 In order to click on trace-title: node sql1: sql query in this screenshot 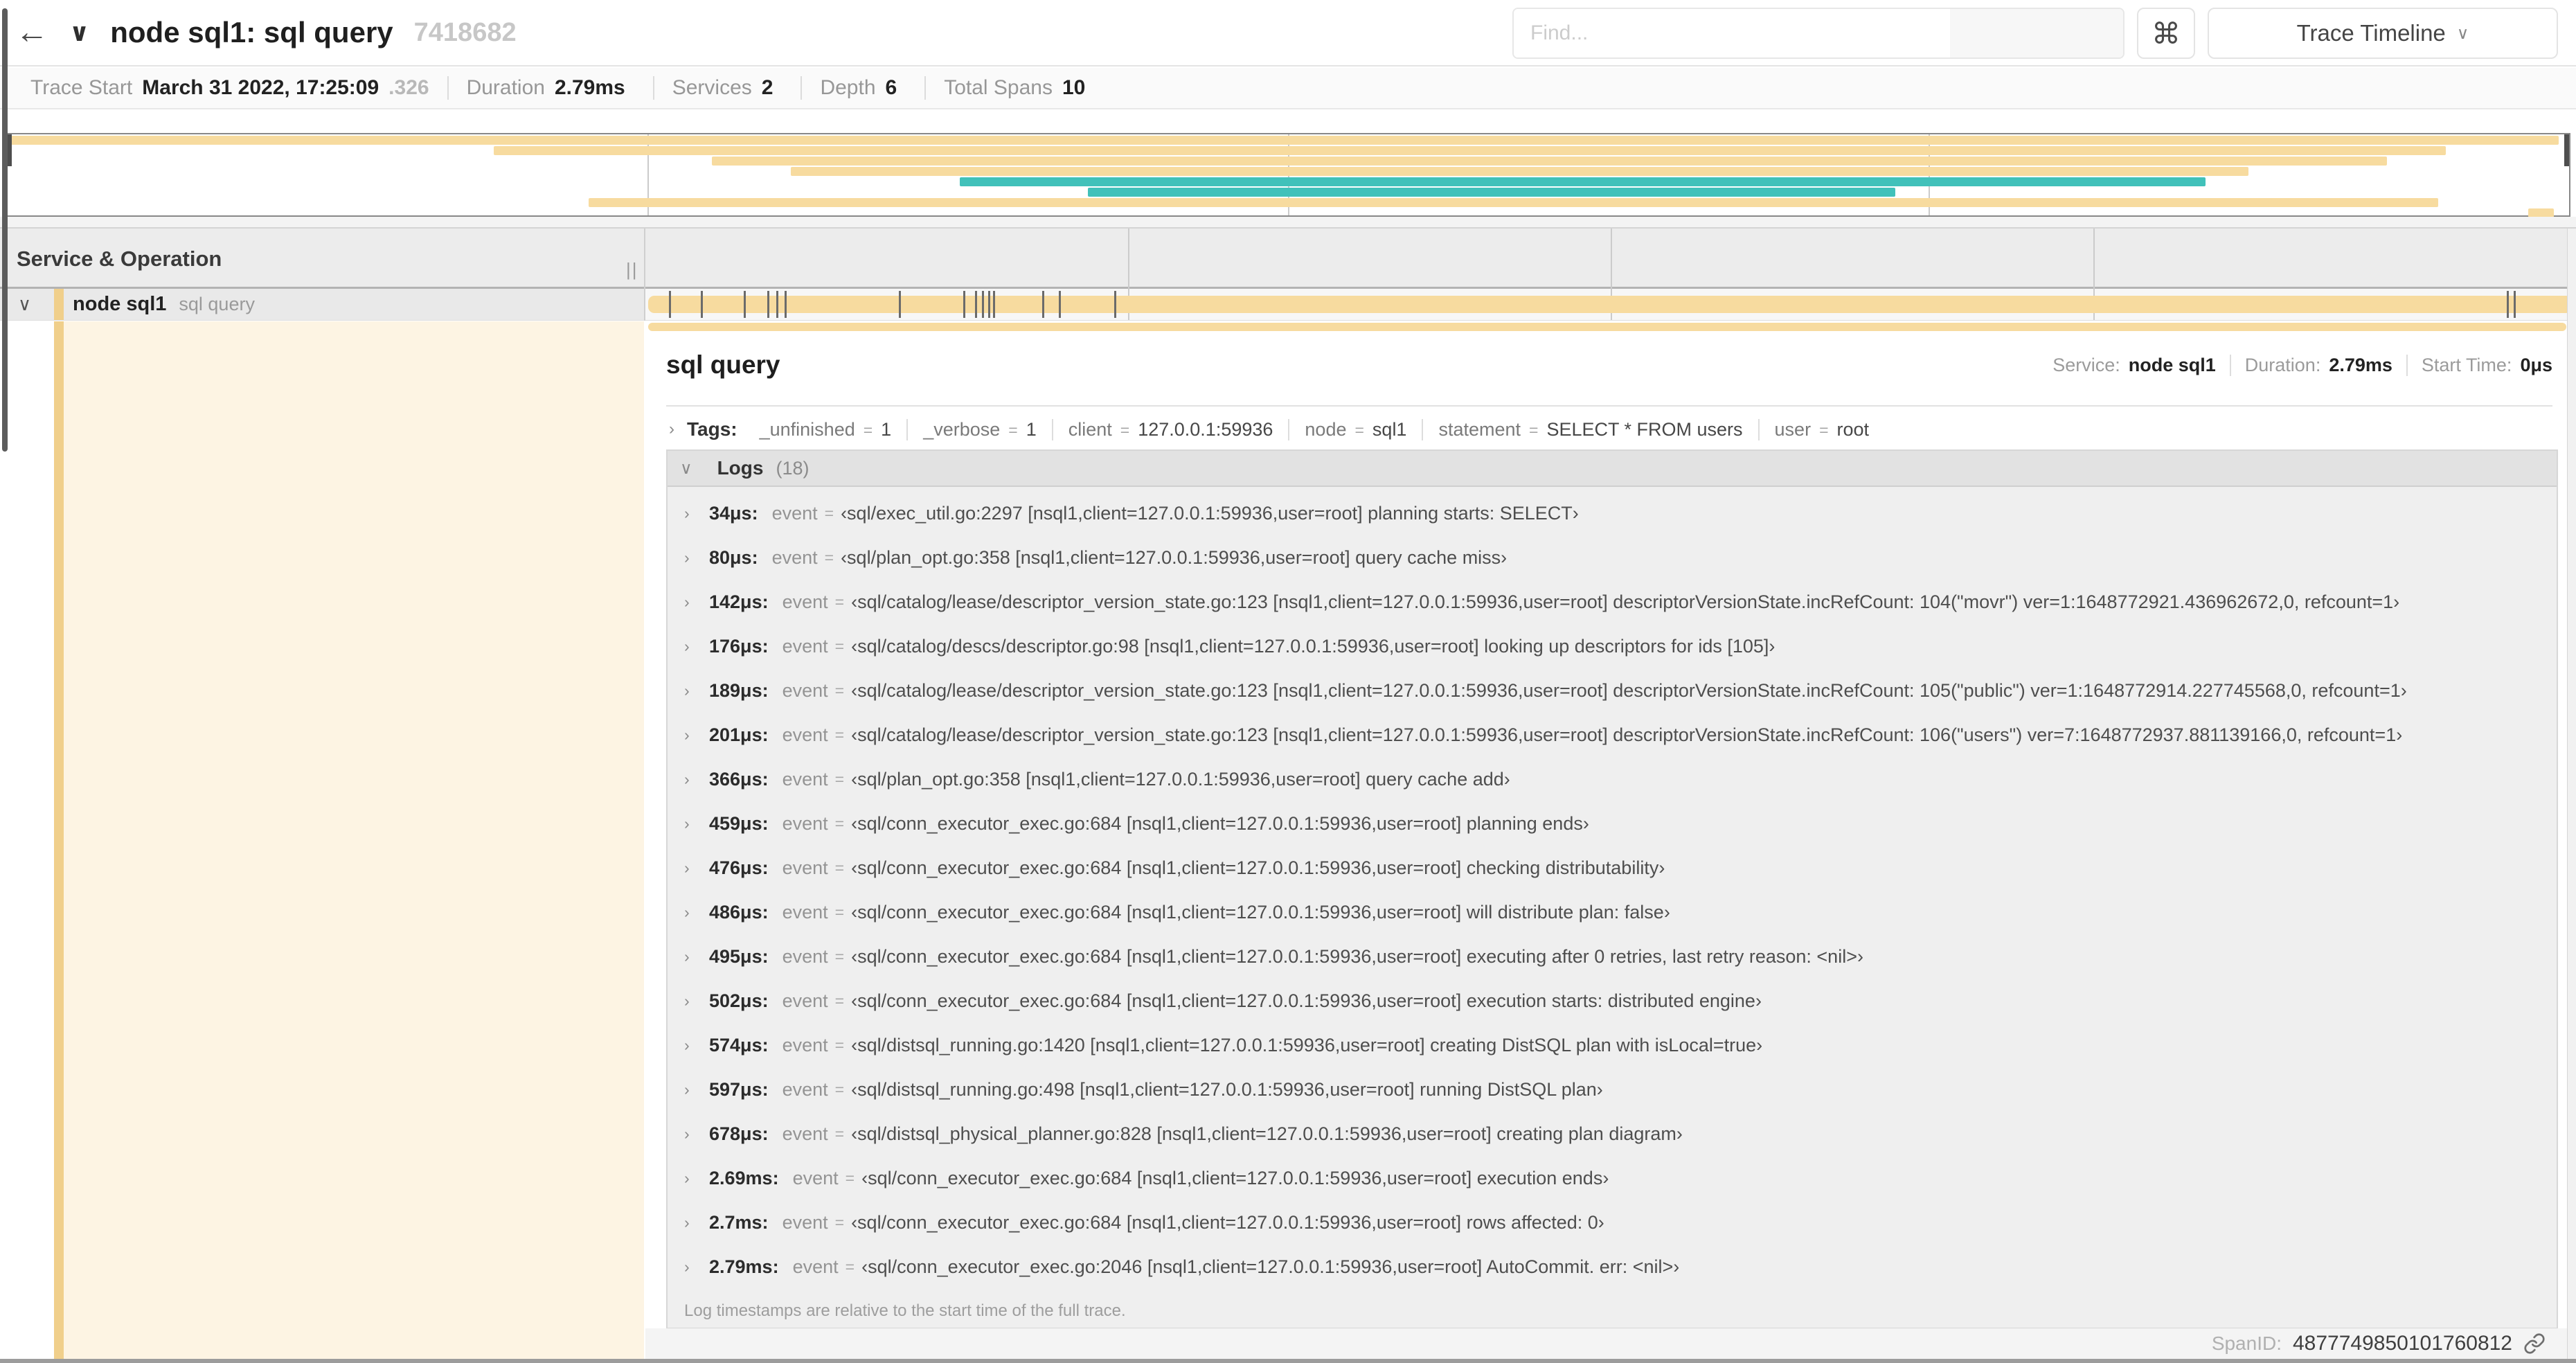, I will do `click(251, 32)`.